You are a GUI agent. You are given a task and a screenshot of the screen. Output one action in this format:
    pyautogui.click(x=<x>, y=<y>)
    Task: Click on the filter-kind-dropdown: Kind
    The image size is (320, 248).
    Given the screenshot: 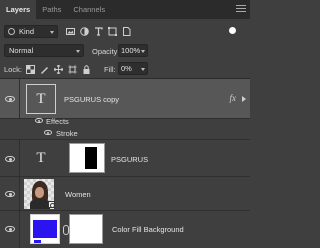 What is the action you would take?
    pyautogui.click(x=31, y=31)
    